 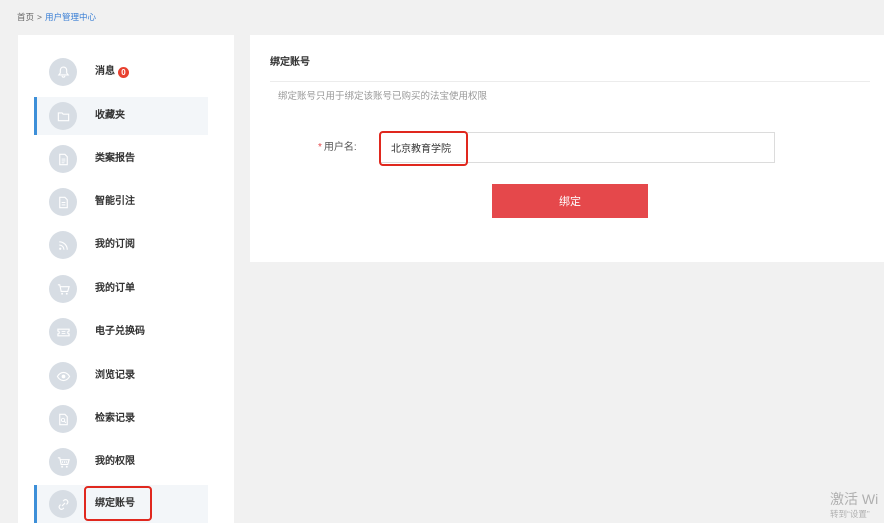 What do you see at coordinates (383, 96) in the screenshot?
I see `panel-description: 绑定账号只用于绑定该账号已购买的法宝使用权限` at bounding box center [383, 96].